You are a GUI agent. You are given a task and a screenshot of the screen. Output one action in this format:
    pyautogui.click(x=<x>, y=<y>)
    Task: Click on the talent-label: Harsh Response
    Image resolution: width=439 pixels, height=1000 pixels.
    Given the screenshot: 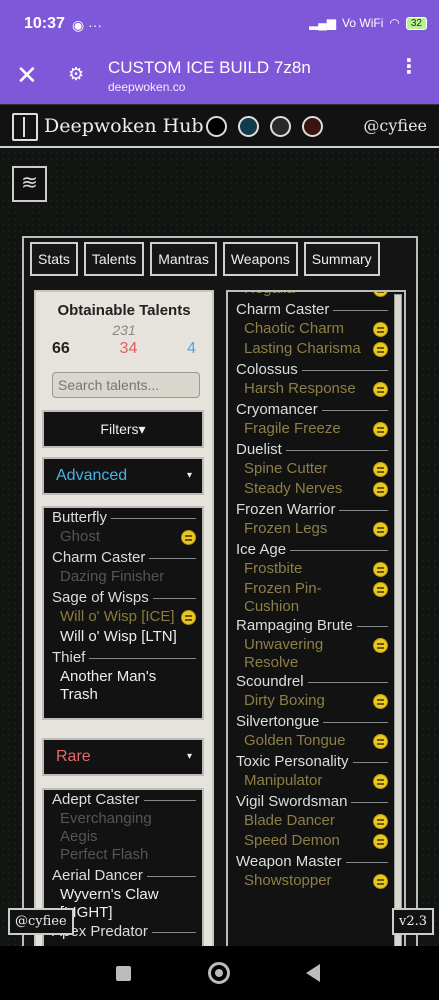 What is the action you would take?
    pyautogui.click(x=300, y=388)
    